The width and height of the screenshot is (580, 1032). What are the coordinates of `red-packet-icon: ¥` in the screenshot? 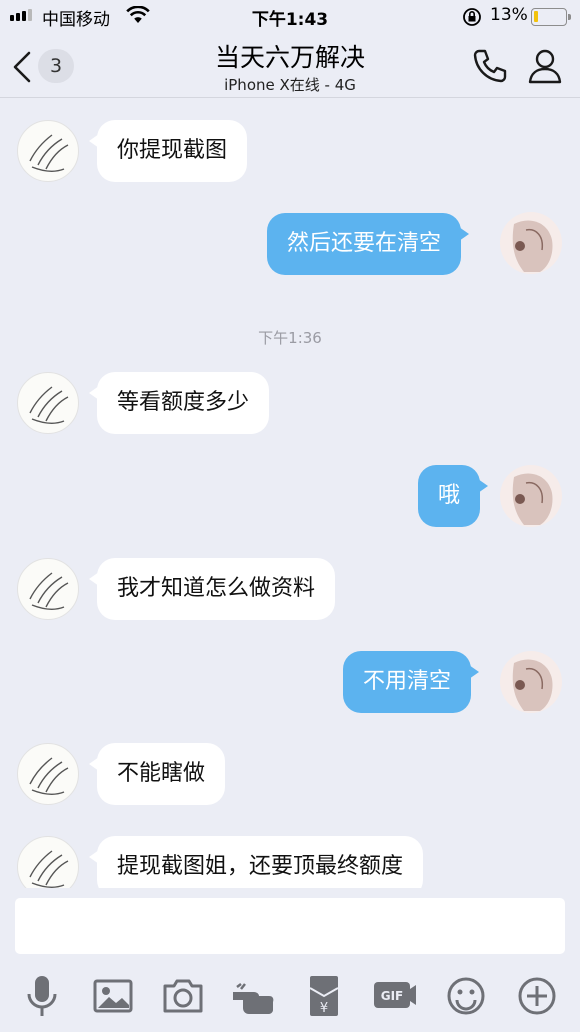 It's located at (324, 996).